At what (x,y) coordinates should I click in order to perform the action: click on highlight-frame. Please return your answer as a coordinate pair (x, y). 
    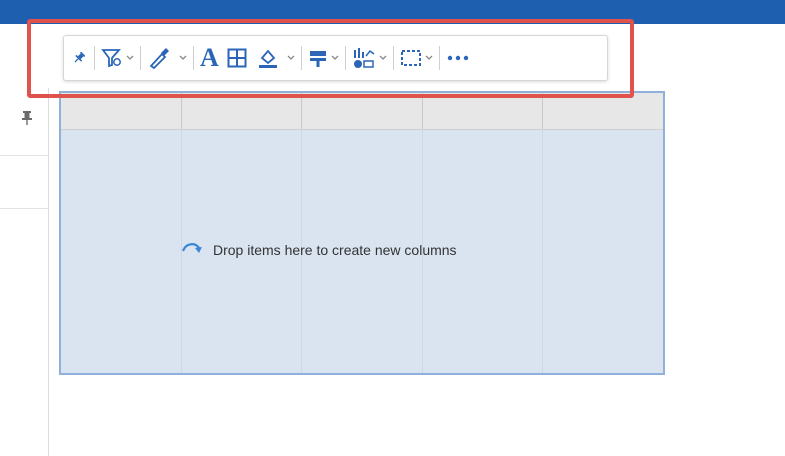
    Looking at the image, I should click on (330, 58).